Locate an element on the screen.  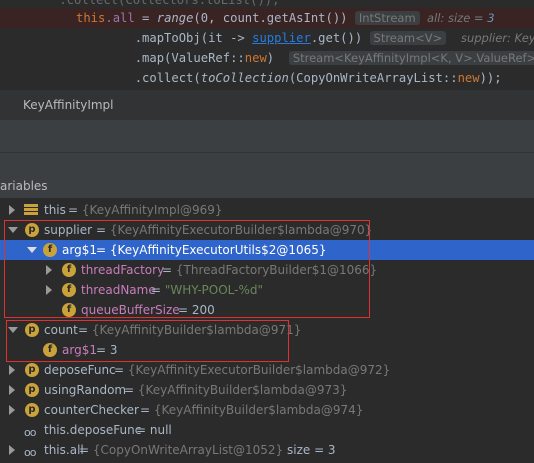
type-hint: Stream<KeyAffinityImpl<K, V>.ValueRef> is located at coordinates (411, 58).